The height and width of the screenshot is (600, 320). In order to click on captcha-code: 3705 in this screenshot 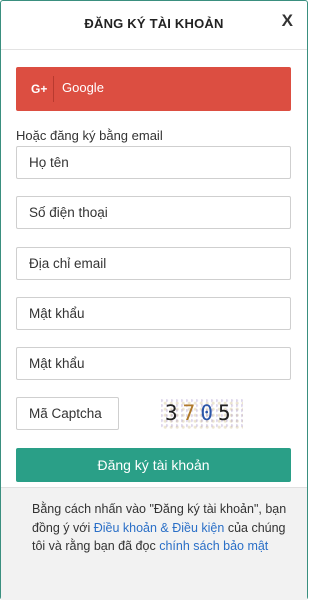, I will do `click(200, 413)`.